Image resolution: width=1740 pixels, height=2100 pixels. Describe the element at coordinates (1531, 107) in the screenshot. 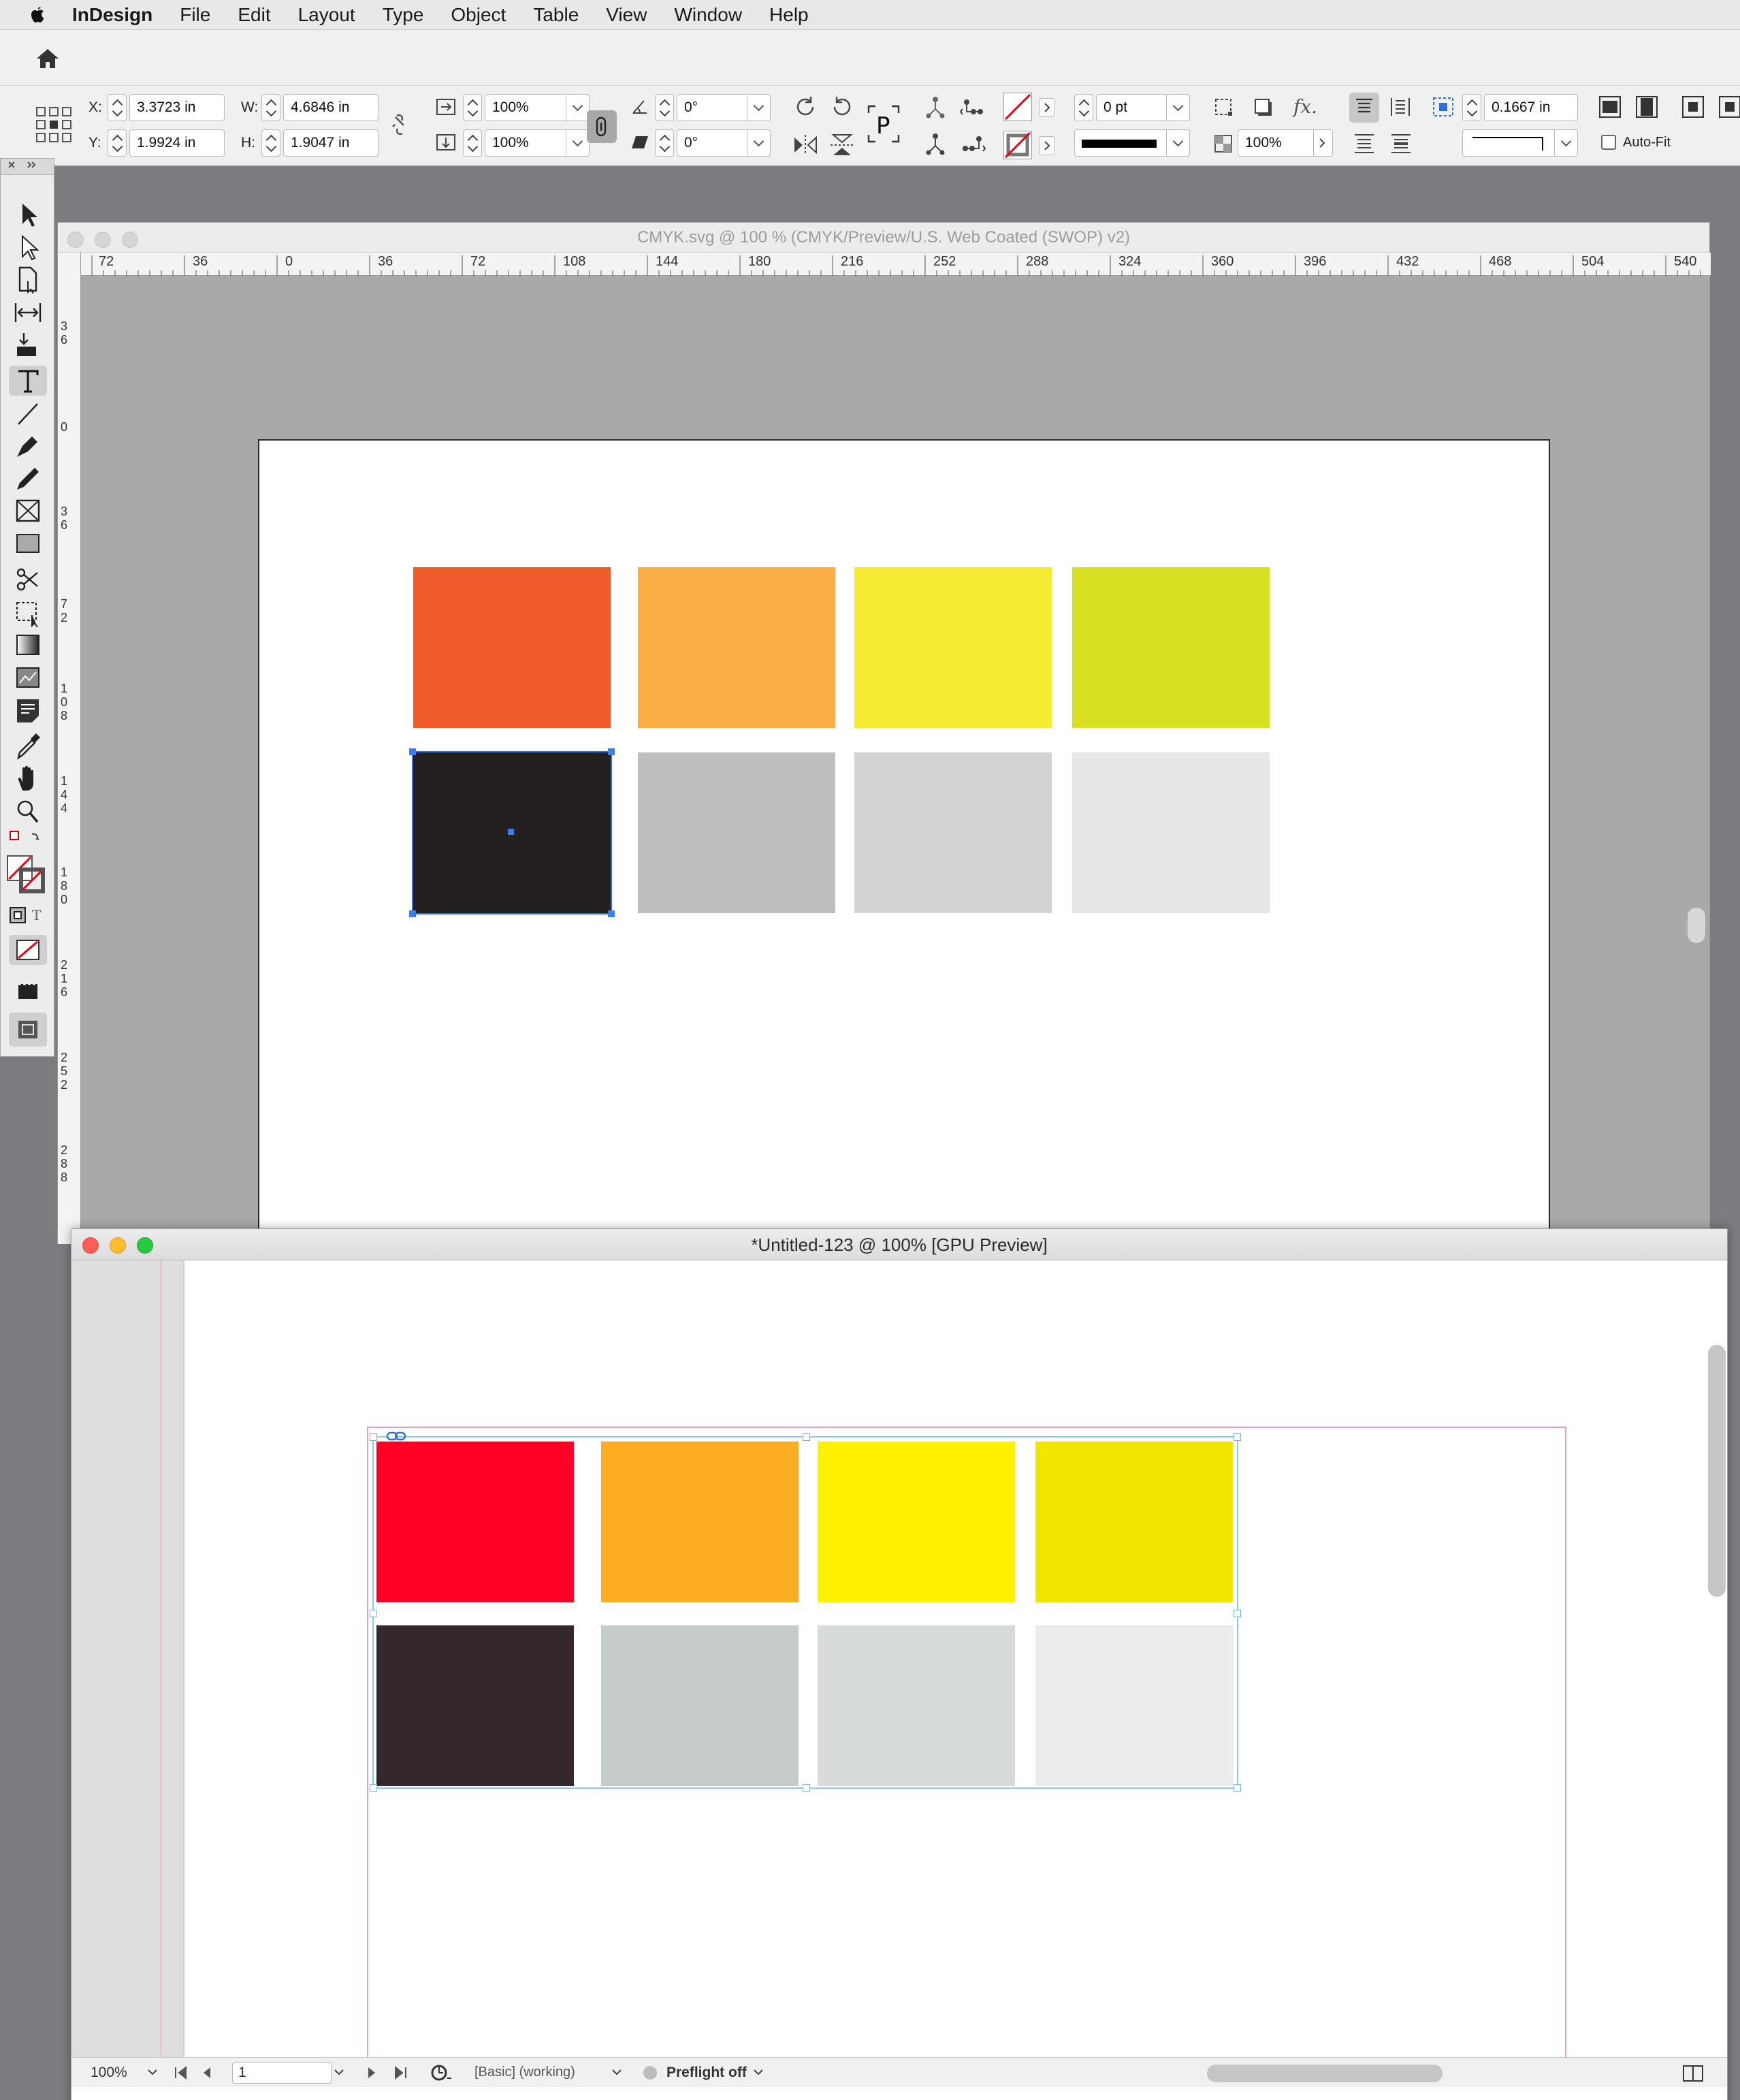

I see `offset-field: 0.1667 in` at that location.